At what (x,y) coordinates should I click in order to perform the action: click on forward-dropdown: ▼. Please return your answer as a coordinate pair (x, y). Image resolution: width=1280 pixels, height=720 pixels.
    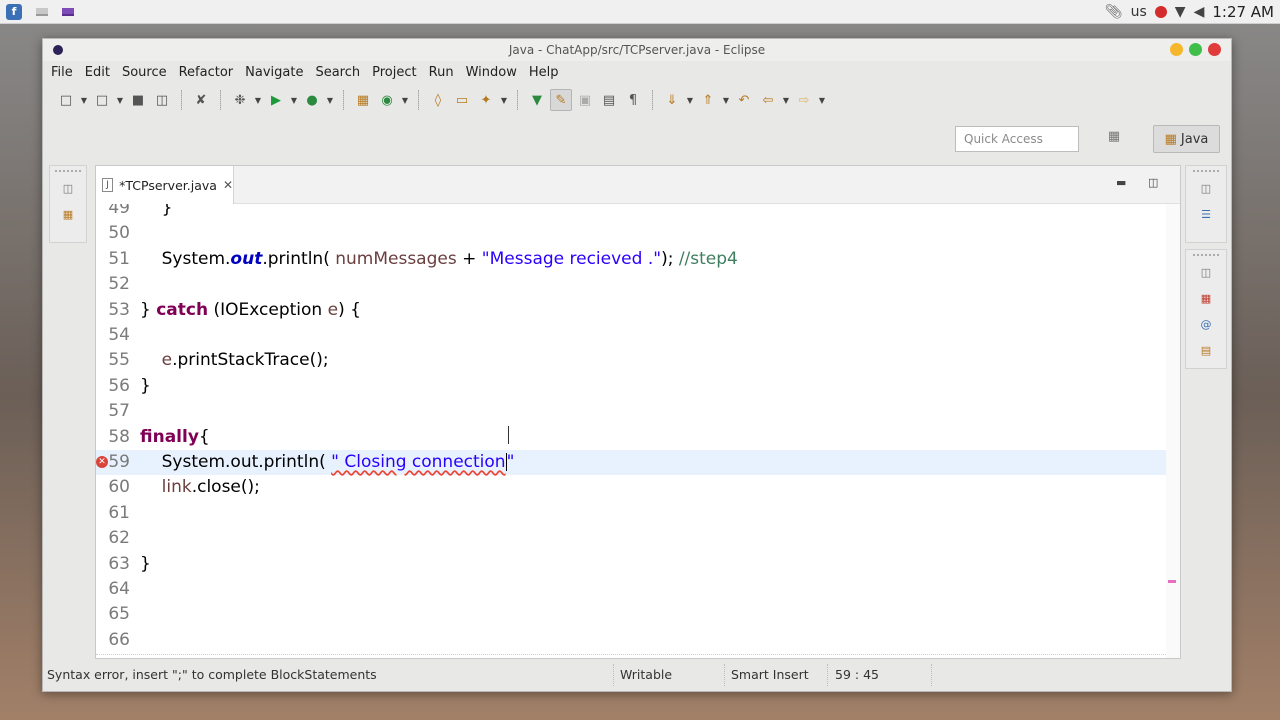
    Looking at the image, I should click on (822, 100).